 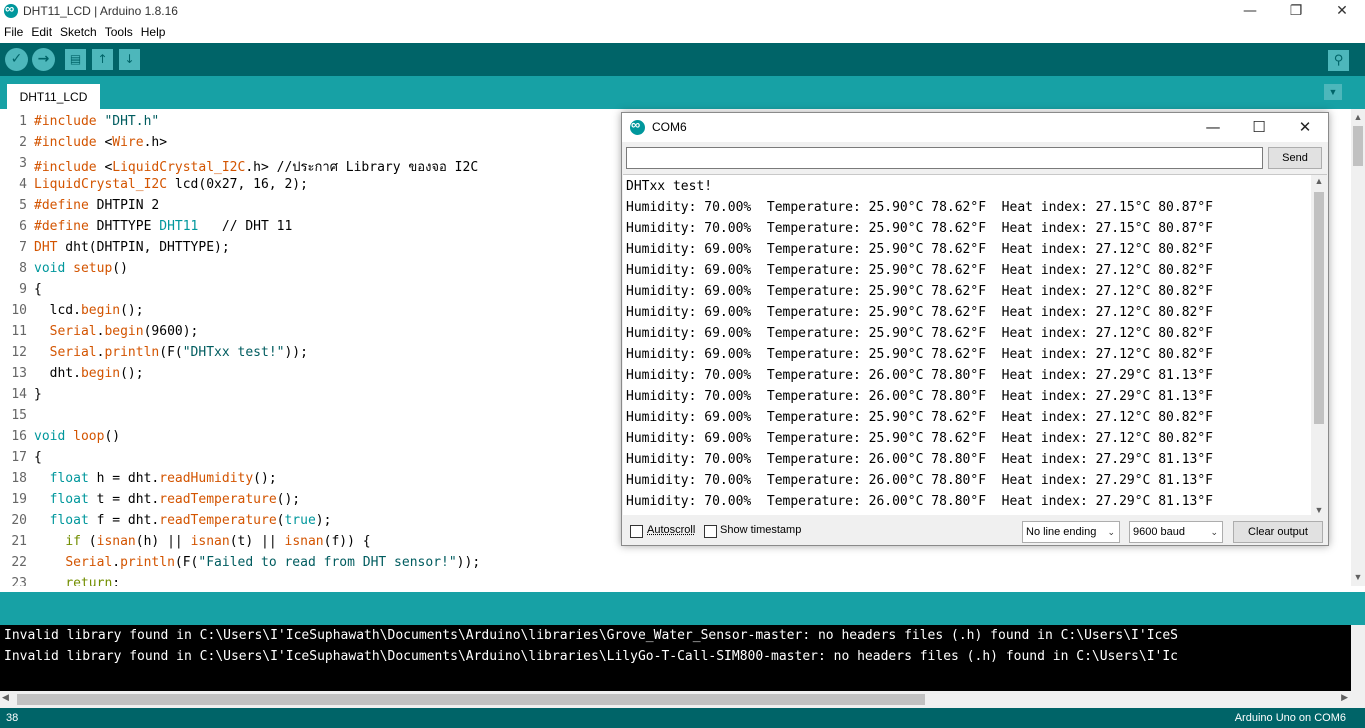 What do you see at coordinates (245, 226) in the screenshot?
I see `code-token: // DHT 11` at bounding box center [245, 226].